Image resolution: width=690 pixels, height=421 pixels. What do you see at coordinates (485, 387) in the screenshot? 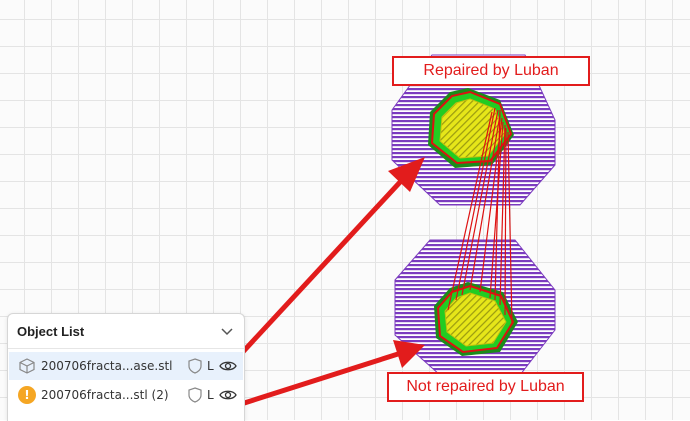
I see `not-repaired-callout-label: Not repaired by Luban` at bounding box center [485, 387].